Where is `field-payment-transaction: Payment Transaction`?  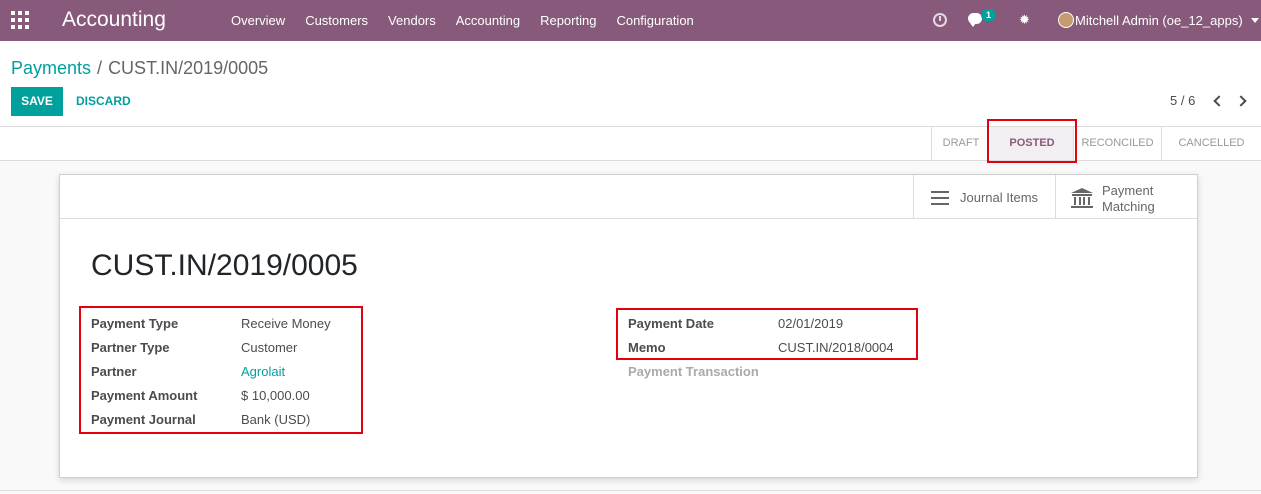 field-payment-transaction: Payment Transaction is located at coordinates (778, 374).